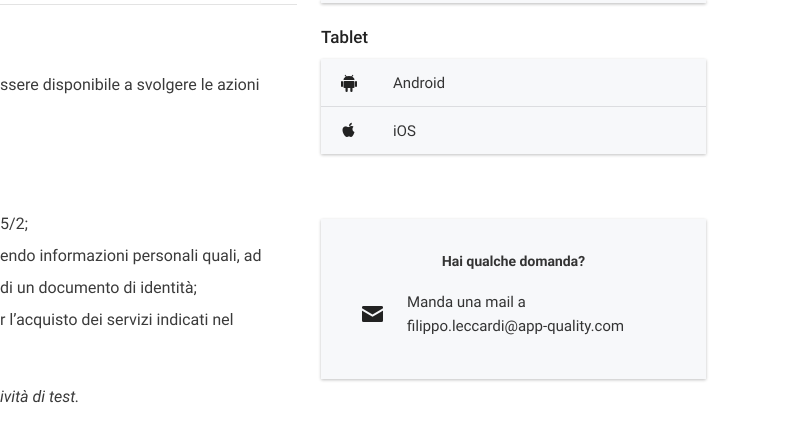 This screenshot has width=790, height=427. I want to click on paragraph-line: r l’acquisto dei servizi indicati nel, so click(117, 320).